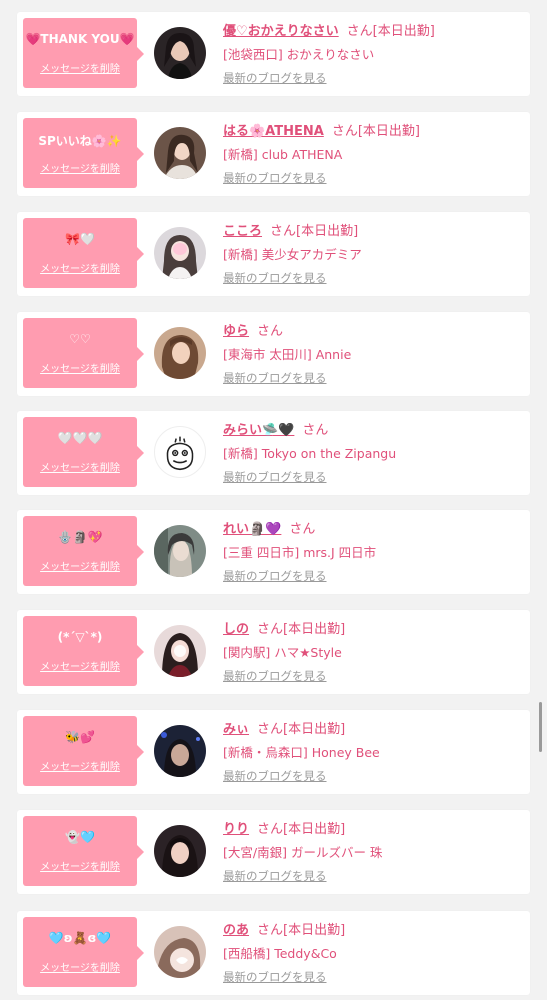 The width and height of the screenshot is (547, 1000). What do you see at coordinates (280, 953) in the screenshot?
I see `shop-info: [西船橋] Teddy&Co` at bounding box center [280, 953].